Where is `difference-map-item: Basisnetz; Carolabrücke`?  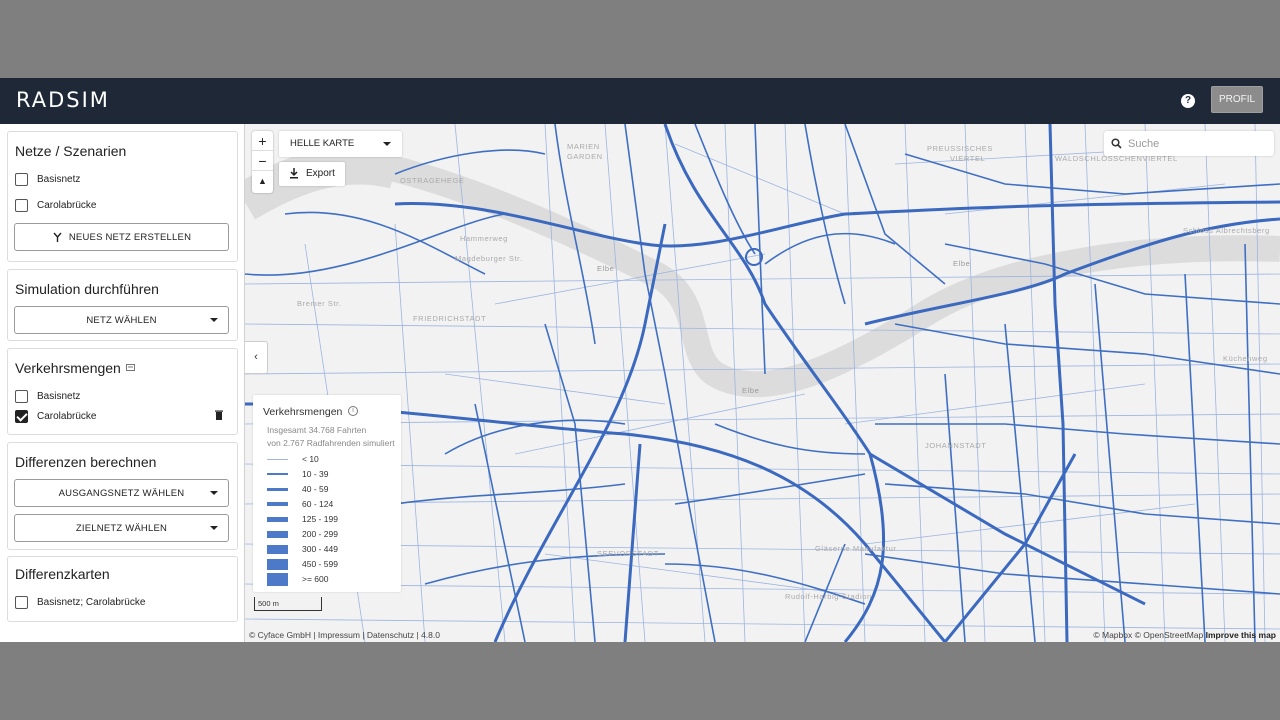
difference-map-item: Basisnetz; Carolabrücke is located at coordinates (80, 602).